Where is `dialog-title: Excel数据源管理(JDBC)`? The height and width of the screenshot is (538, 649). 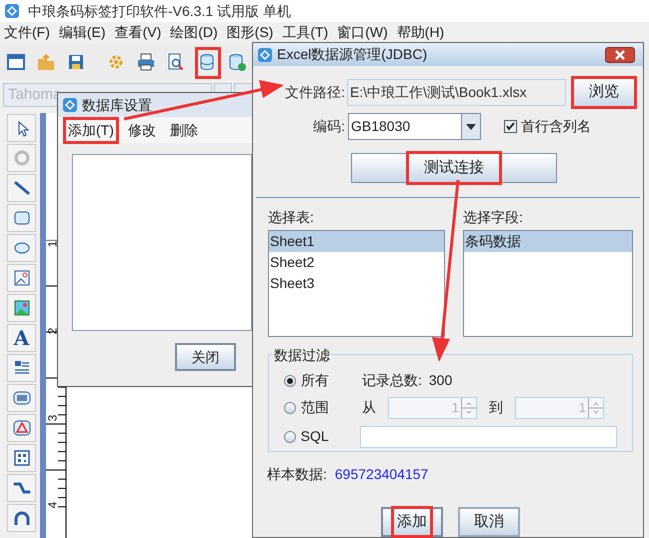 dialog-title: Excel数据源管理(JDBC) is located at coordinates (352, 54).